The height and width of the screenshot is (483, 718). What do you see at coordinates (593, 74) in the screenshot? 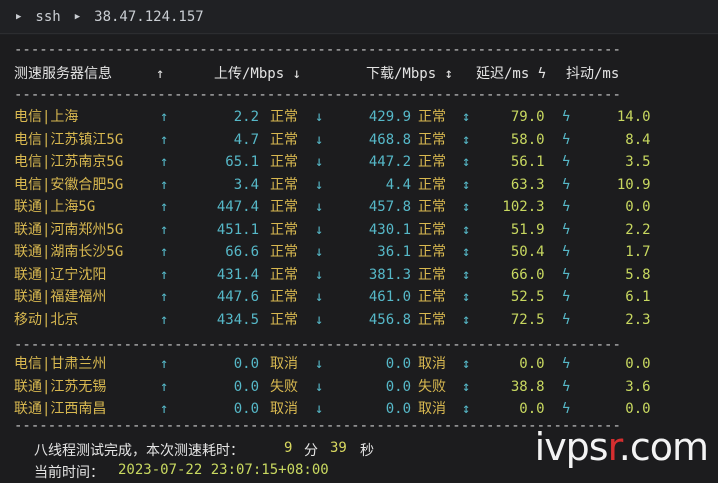
I see `col-jitter-header: 抖动/ms` at bounding box center [593, 74].